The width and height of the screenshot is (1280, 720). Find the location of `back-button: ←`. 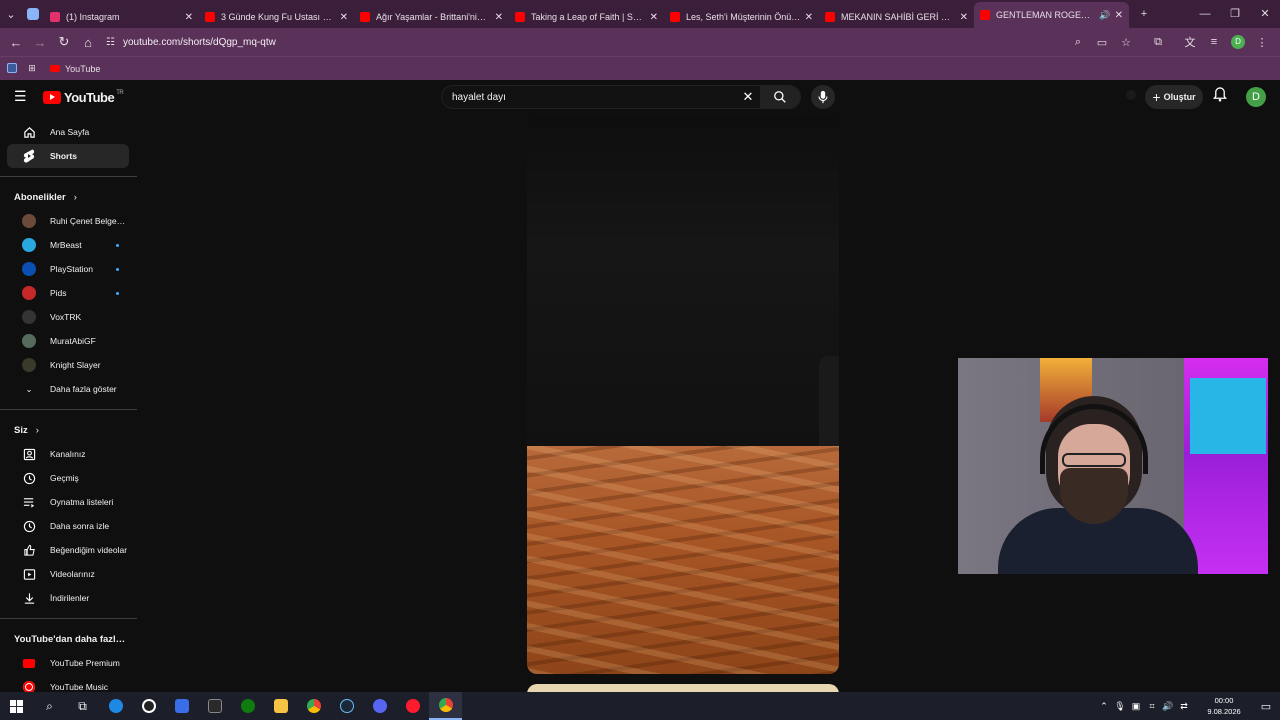

back-button: ← is located at coordinates (16, 42).